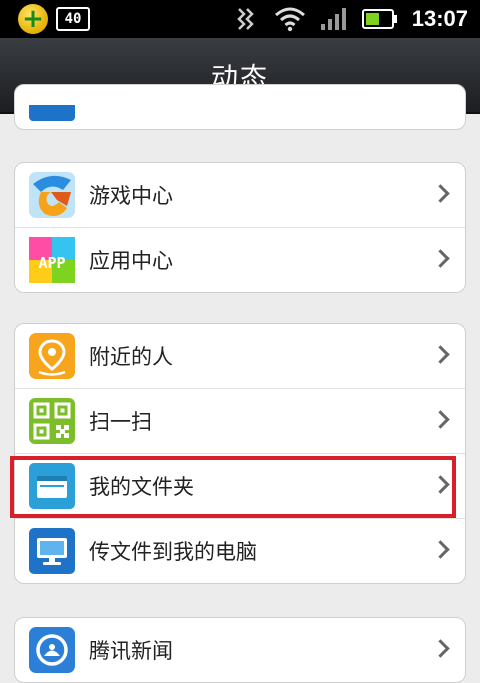 This screenshot has width=480, height=683. I want to click on previous-group, so click(240, 107).